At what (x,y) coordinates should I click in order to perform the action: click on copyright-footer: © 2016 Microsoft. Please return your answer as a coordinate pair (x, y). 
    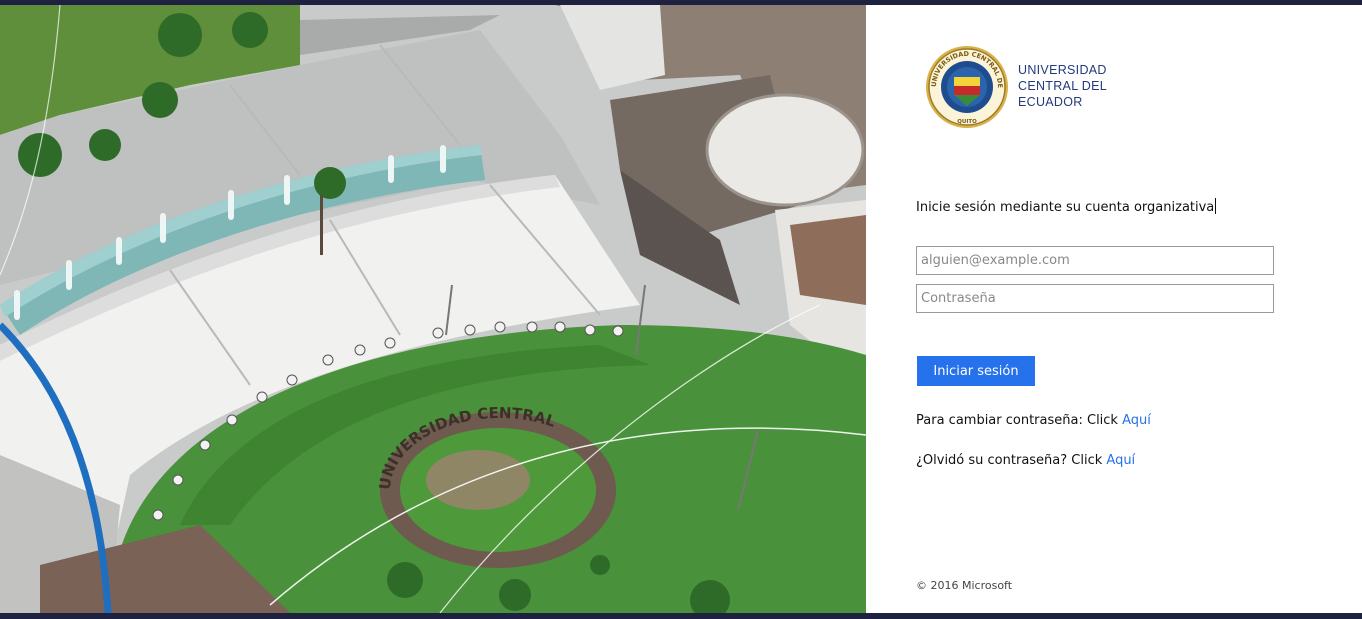
    Looking at the image, I should click on (964, 585).